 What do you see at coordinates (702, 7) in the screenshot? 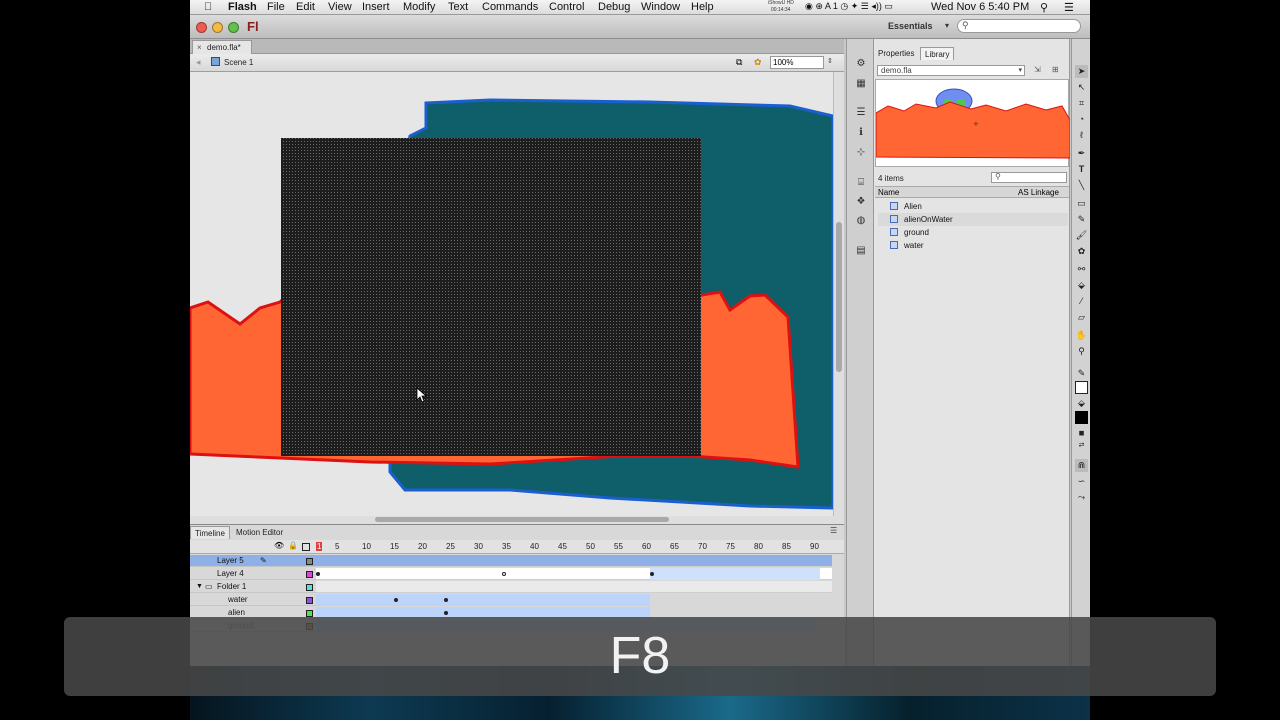
I see `menu-help: Help` at bounding box center [702, 7].